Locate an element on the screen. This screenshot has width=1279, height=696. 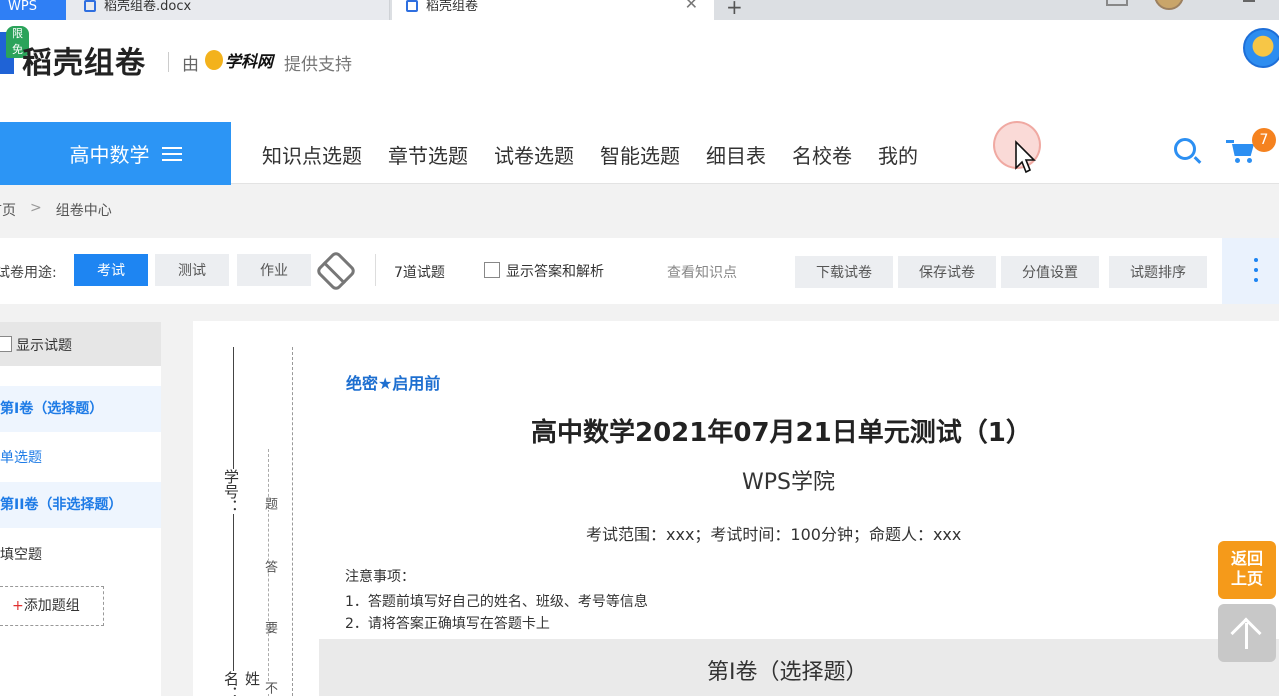
confidential-label: 绝密★启用前 is located at coordinates (393, 383).